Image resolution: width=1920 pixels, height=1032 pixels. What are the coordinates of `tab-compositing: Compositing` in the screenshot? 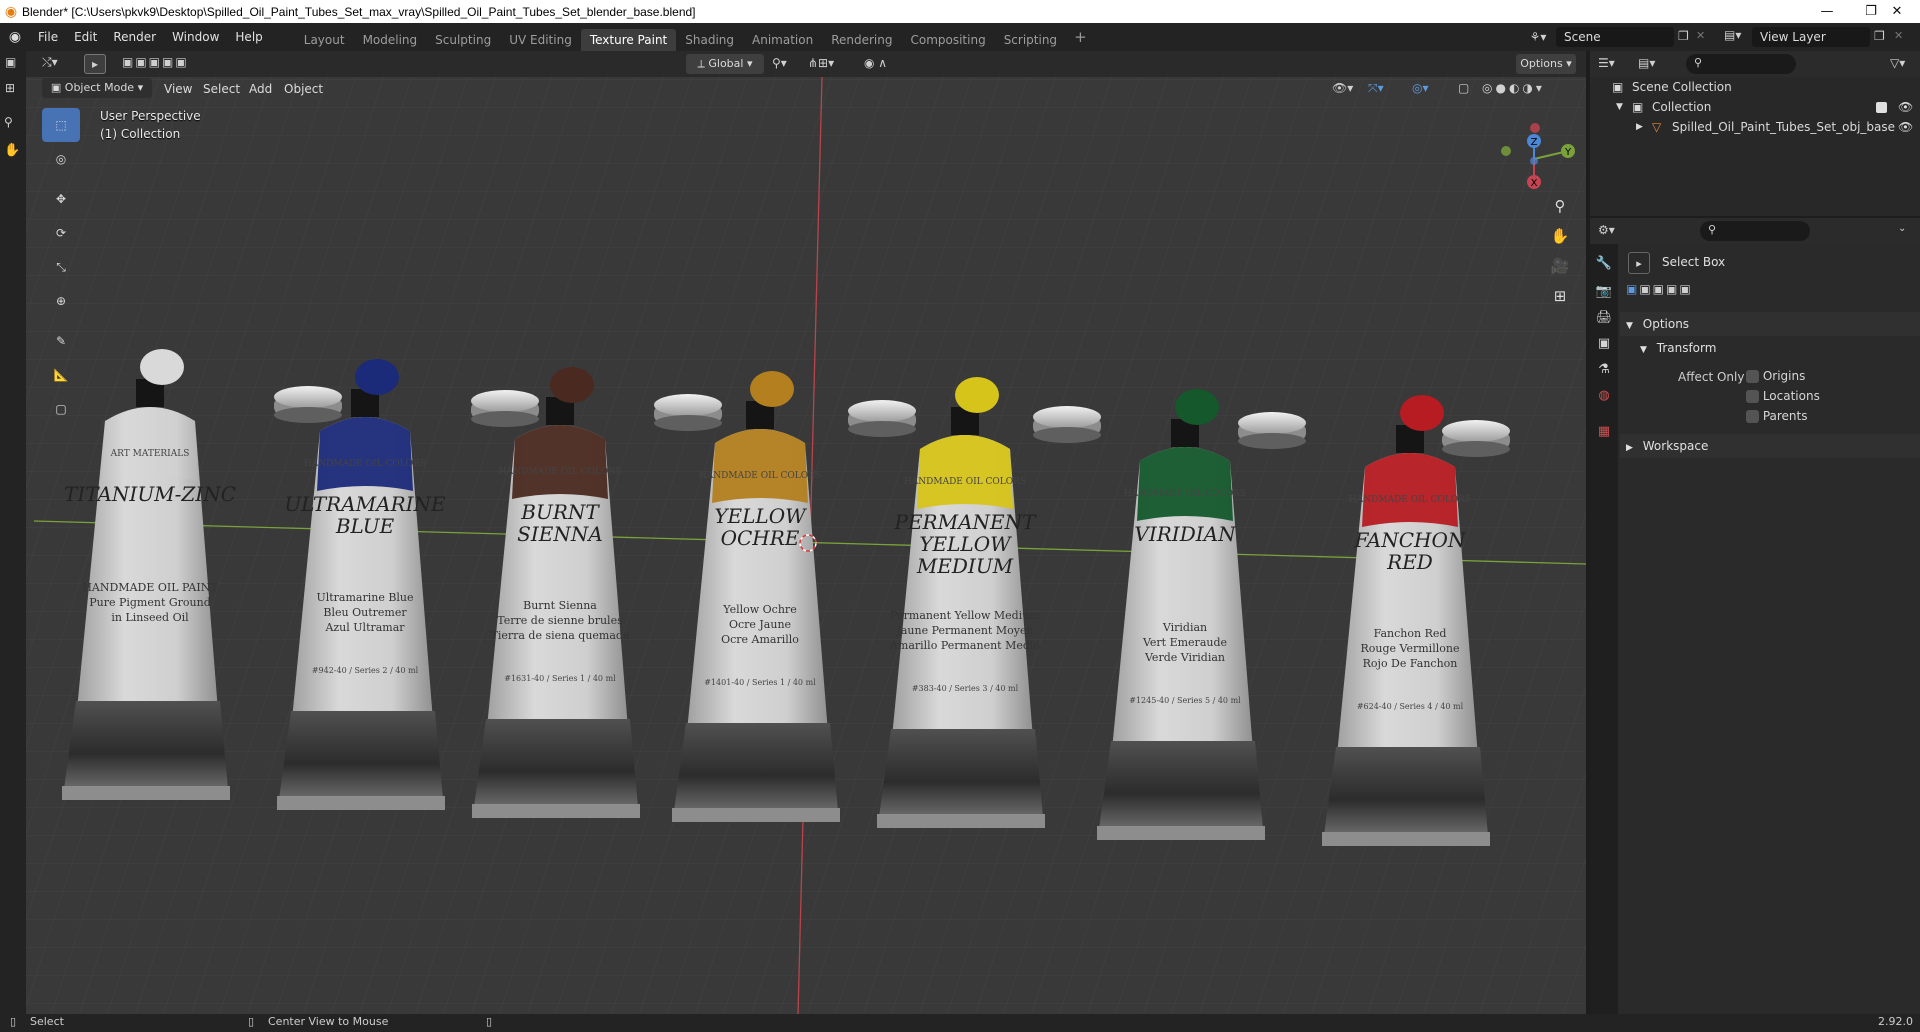 It's located at (947, 40).